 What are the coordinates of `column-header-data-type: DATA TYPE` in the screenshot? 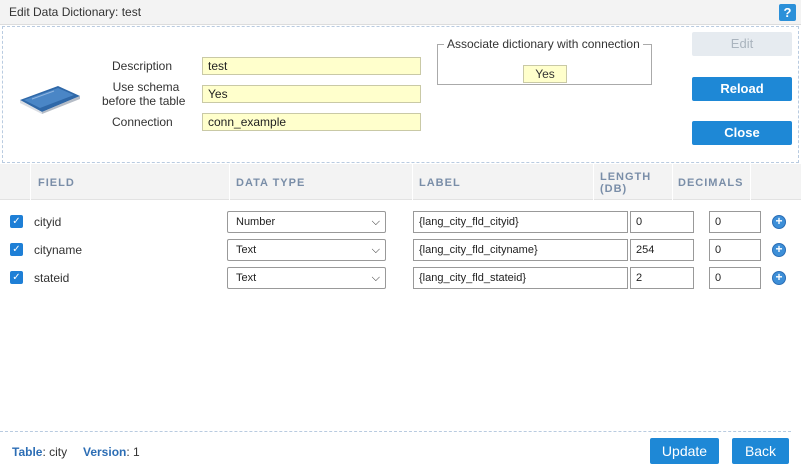 It's located at (271, 183).